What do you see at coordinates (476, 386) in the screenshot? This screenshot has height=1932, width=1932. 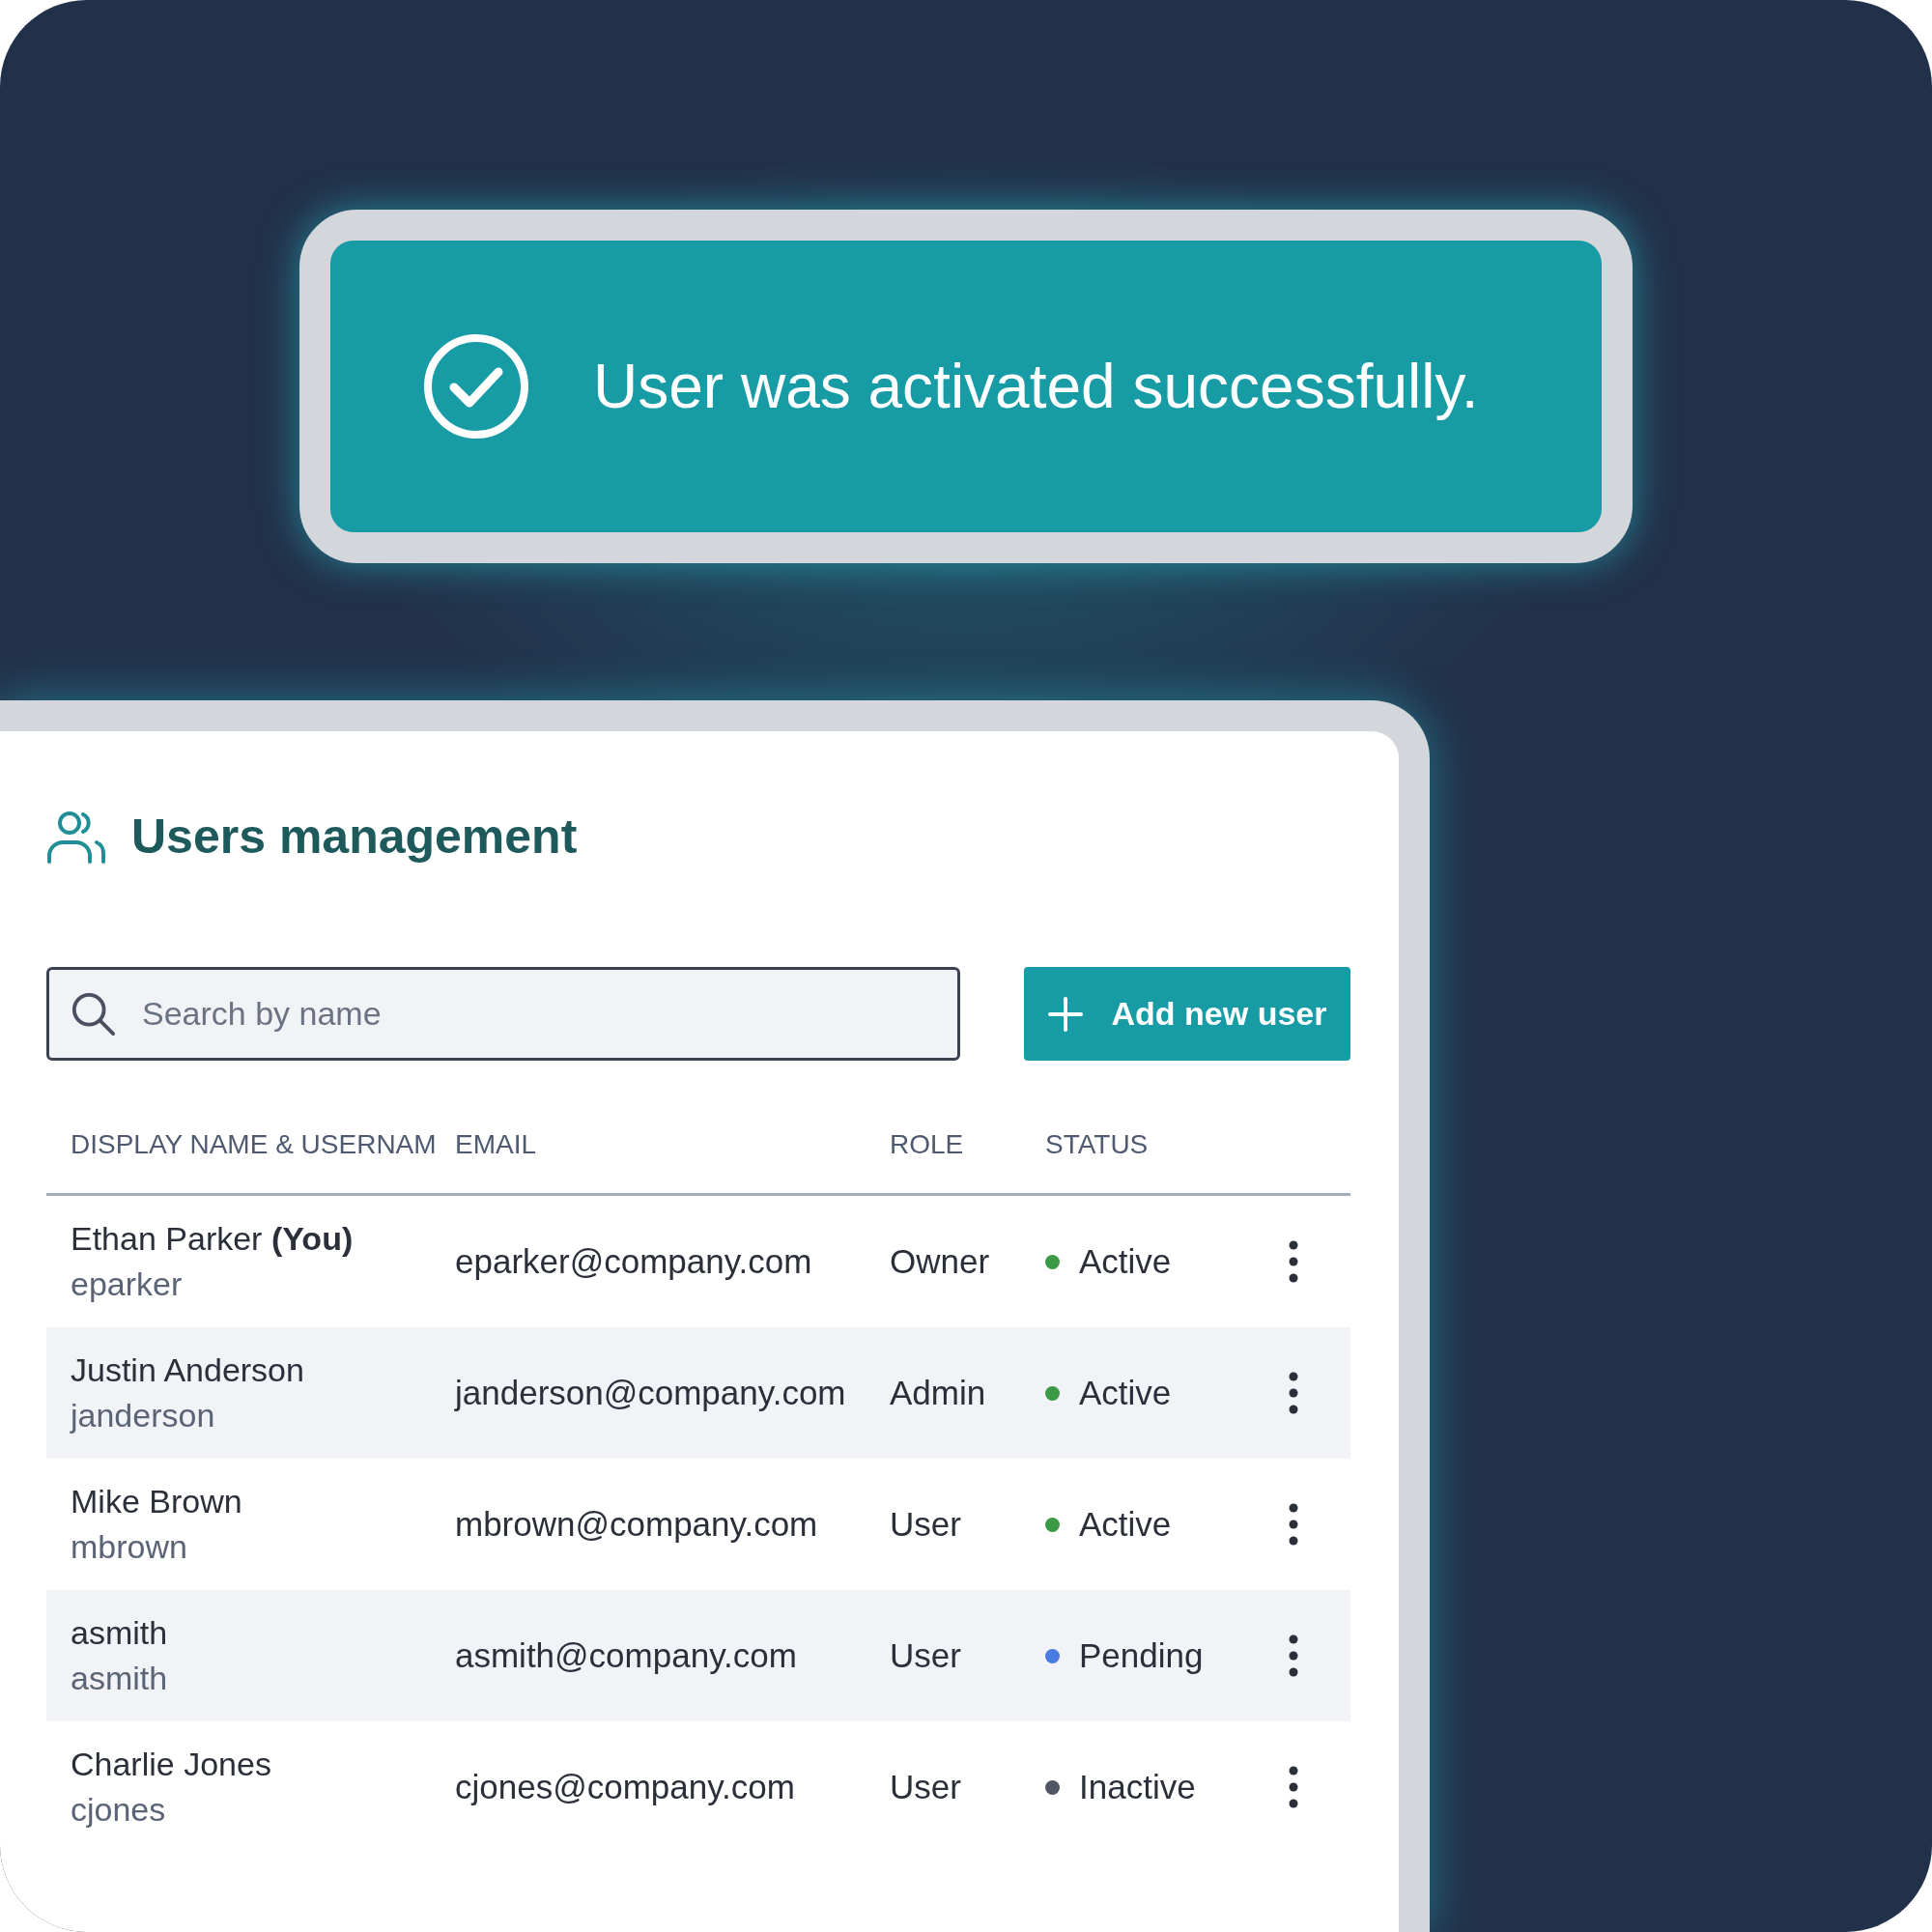 I see `check-circle-icon` at bounding box center [476, 386].